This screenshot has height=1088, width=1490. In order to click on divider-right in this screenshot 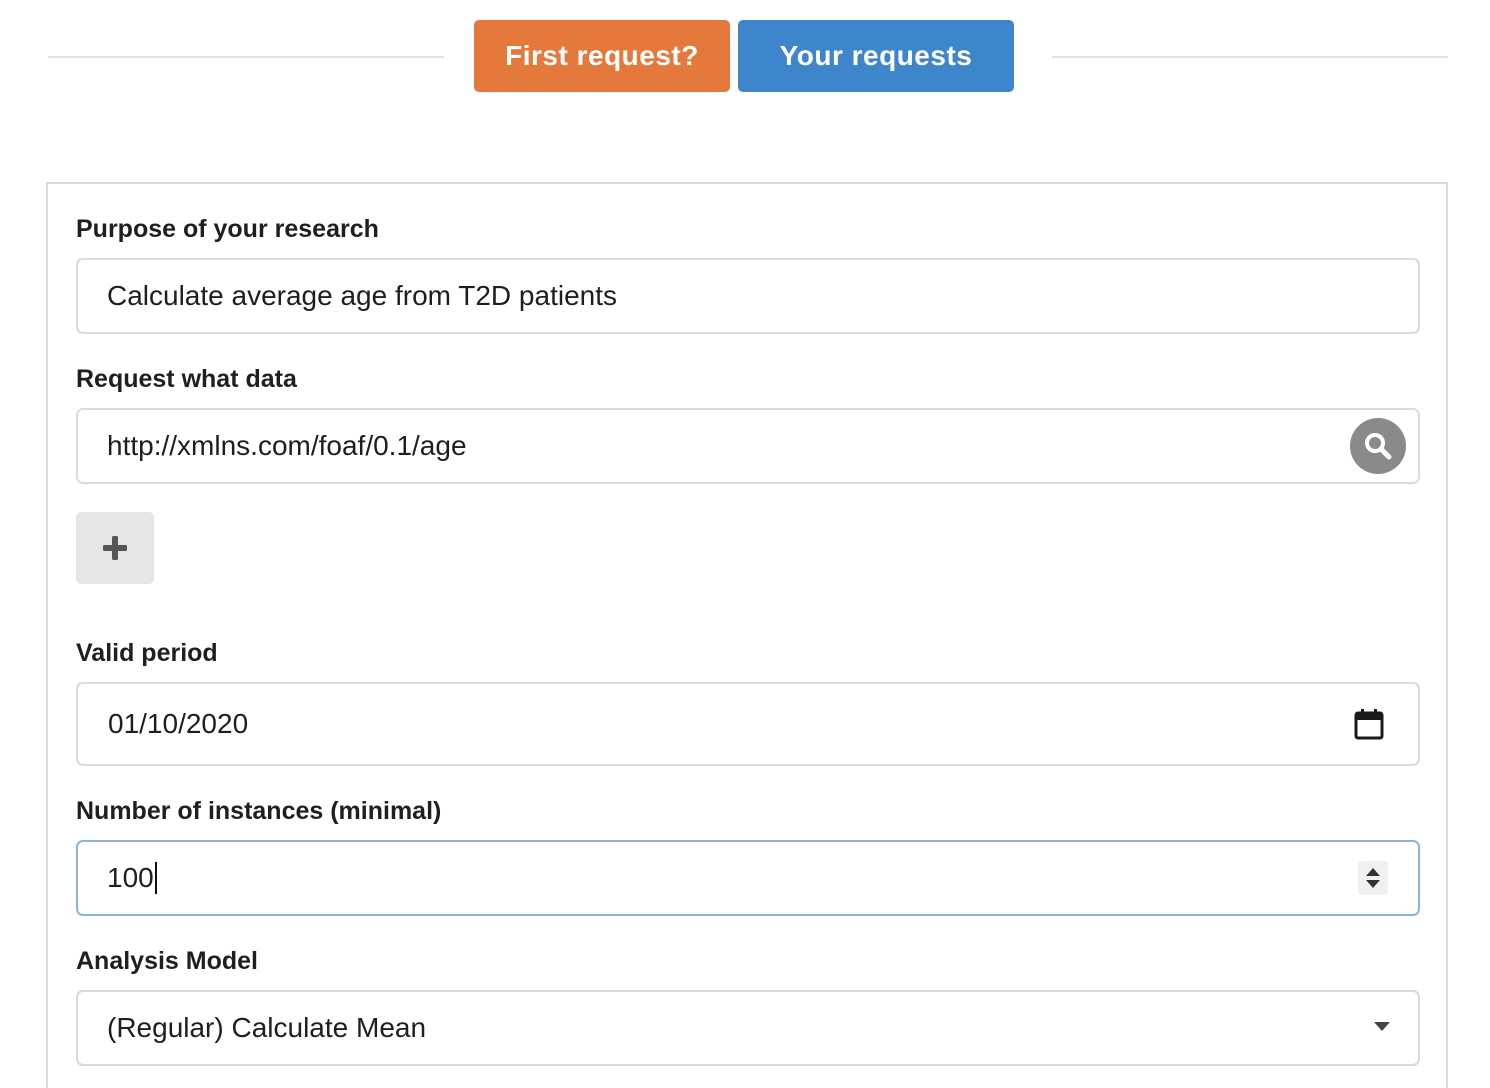, I will do `click(1250, 57)`.